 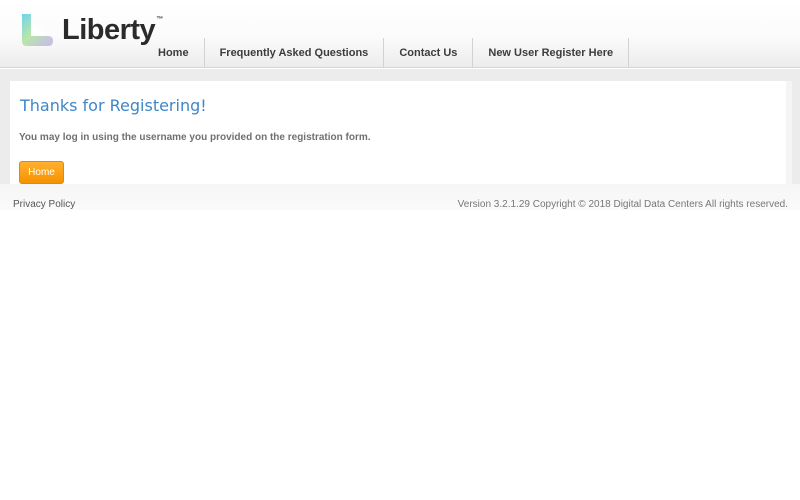 What do you see at coordinates (113, 105) in the screenshot?
I see `page-title: Thanks for Registering!` at bounding box center [113, 105].